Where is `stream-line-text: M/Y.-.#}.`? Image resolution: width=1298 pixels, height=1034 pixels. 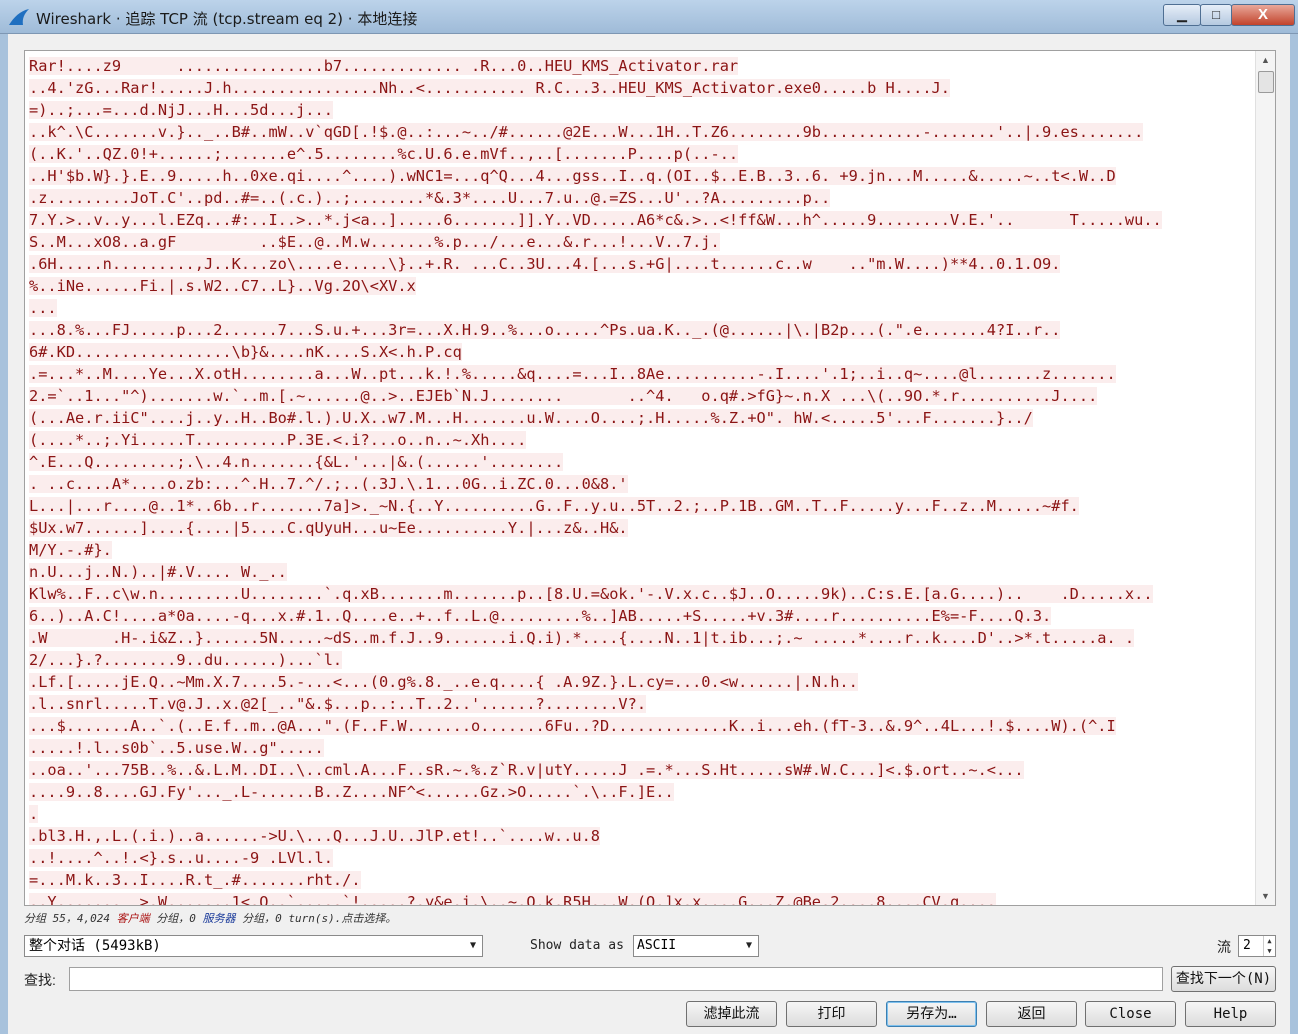
stream-line-text: M/Y.-.#}. is located at coordinates (70, 550).